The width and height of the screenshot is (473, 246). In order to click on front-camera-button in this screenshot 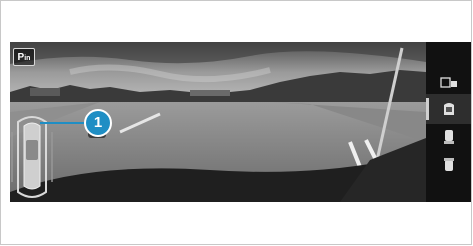, I will do `click(448, 165)`.